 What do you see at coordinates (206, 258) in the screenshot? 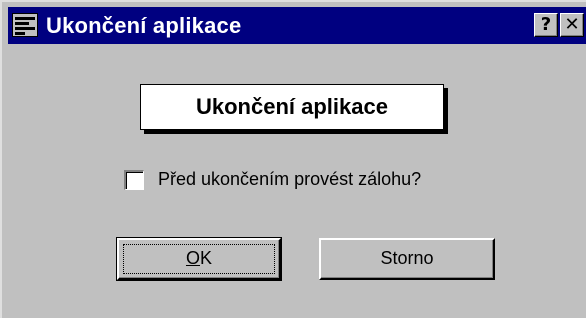
I see `ok-button-label: K` at bounding box center [206, 258].